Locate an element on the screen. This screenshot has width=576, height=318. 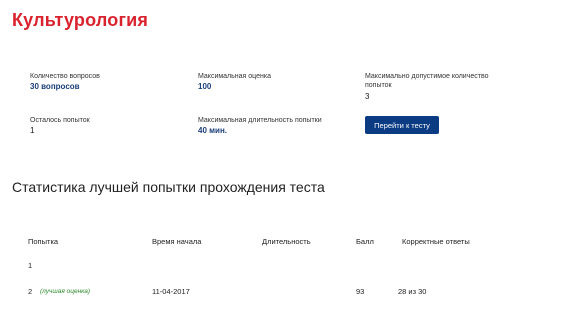
questions-count-label: Количество вопросов is located at coordinates (65, 76).